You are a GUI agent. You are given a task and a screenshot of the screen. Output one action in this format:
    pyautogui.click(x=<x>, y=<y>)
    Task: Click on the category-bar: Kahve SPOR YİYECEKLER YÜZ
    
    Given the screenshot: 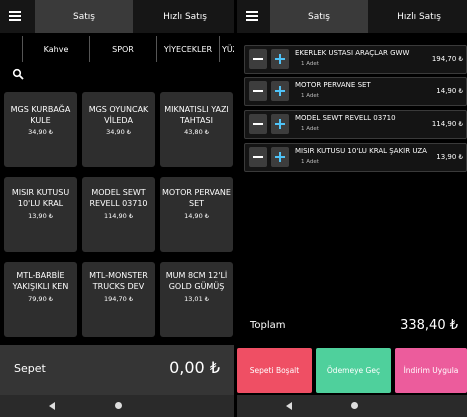 What is the action you would take?
    pyautogui.click(x=117, y=49)
    